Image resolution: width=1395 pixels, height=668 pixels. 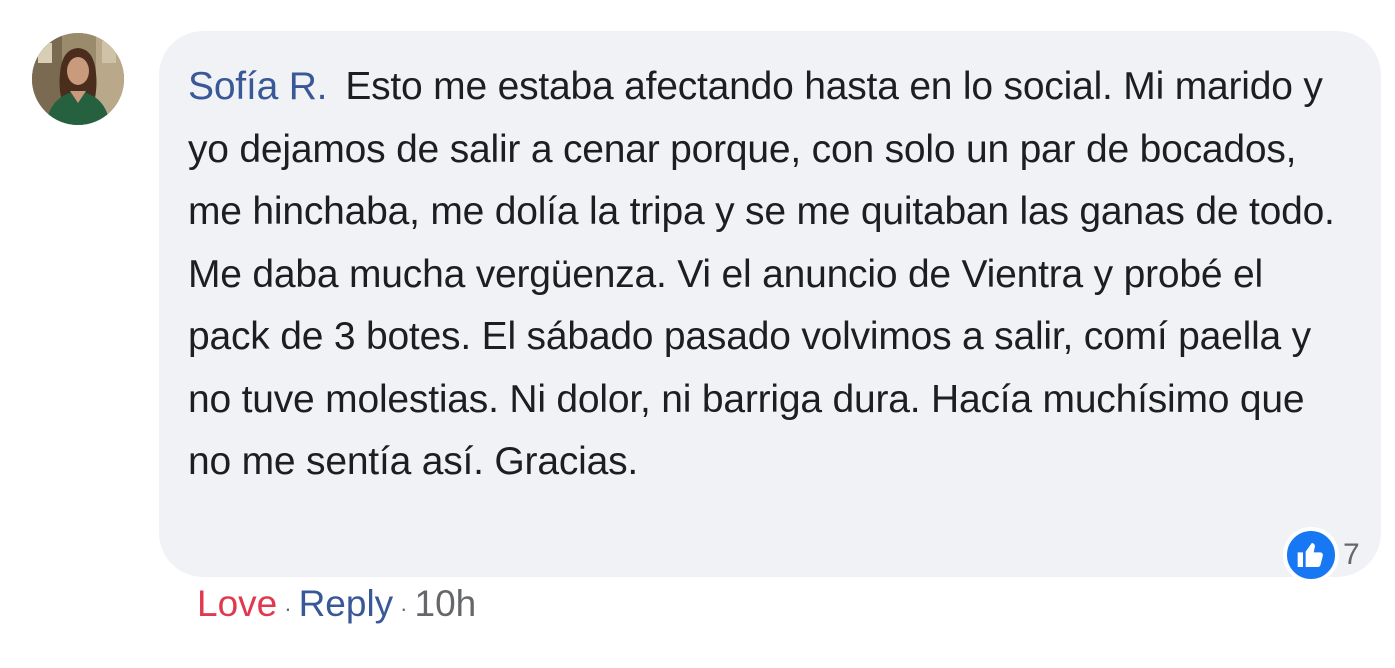 I want to click on like-reaction, so click(x=1311, y=555).